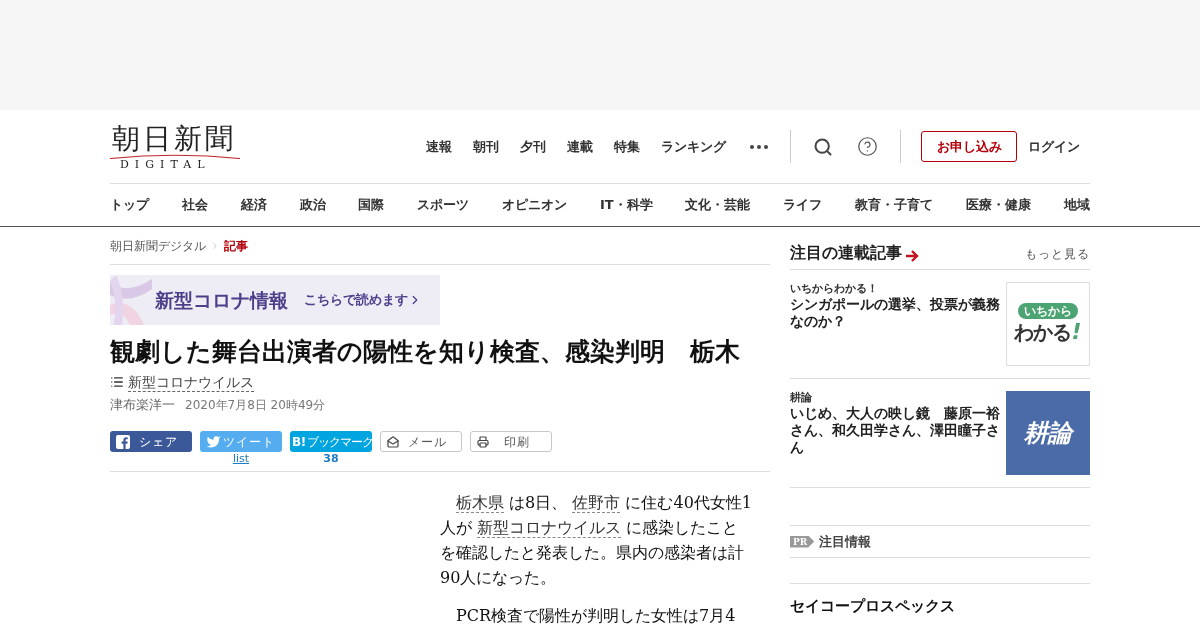 Image resolution: width=1200 pixels, height=630 pixels. Describe the element at coordinates (299, 441) in the screenshot. I see `bookmark-logo: B!` at that location.